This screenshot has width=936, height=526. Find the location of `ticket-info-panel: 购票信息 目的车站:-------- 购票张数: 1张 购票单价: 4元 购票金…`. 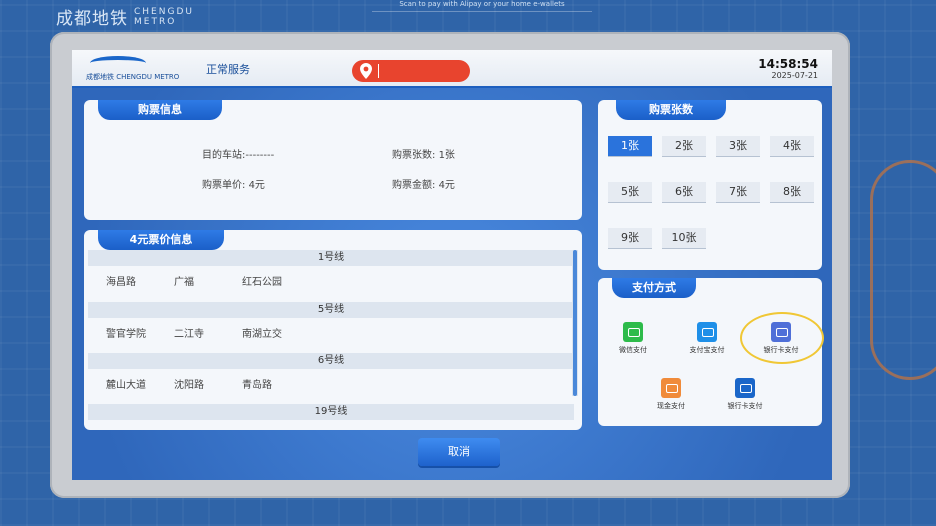

ticket-info-panel: 购票信息 目的车站:-------- 购票张数: 1张 购票单价: 4元 购票金… is located at coordinates (333, 160).